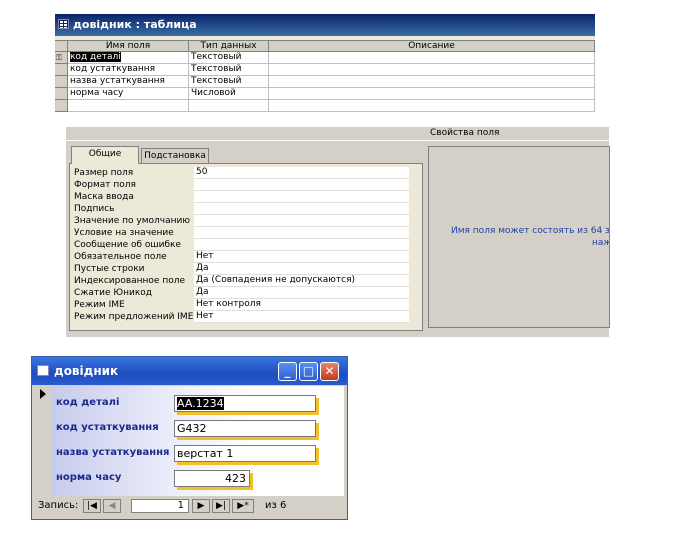 The width and height of the screenshot is (685, 543). Describe the element at coordinates (245, 403) in the screenshot. I see `field-input-code-part: AA.1234` at that location.